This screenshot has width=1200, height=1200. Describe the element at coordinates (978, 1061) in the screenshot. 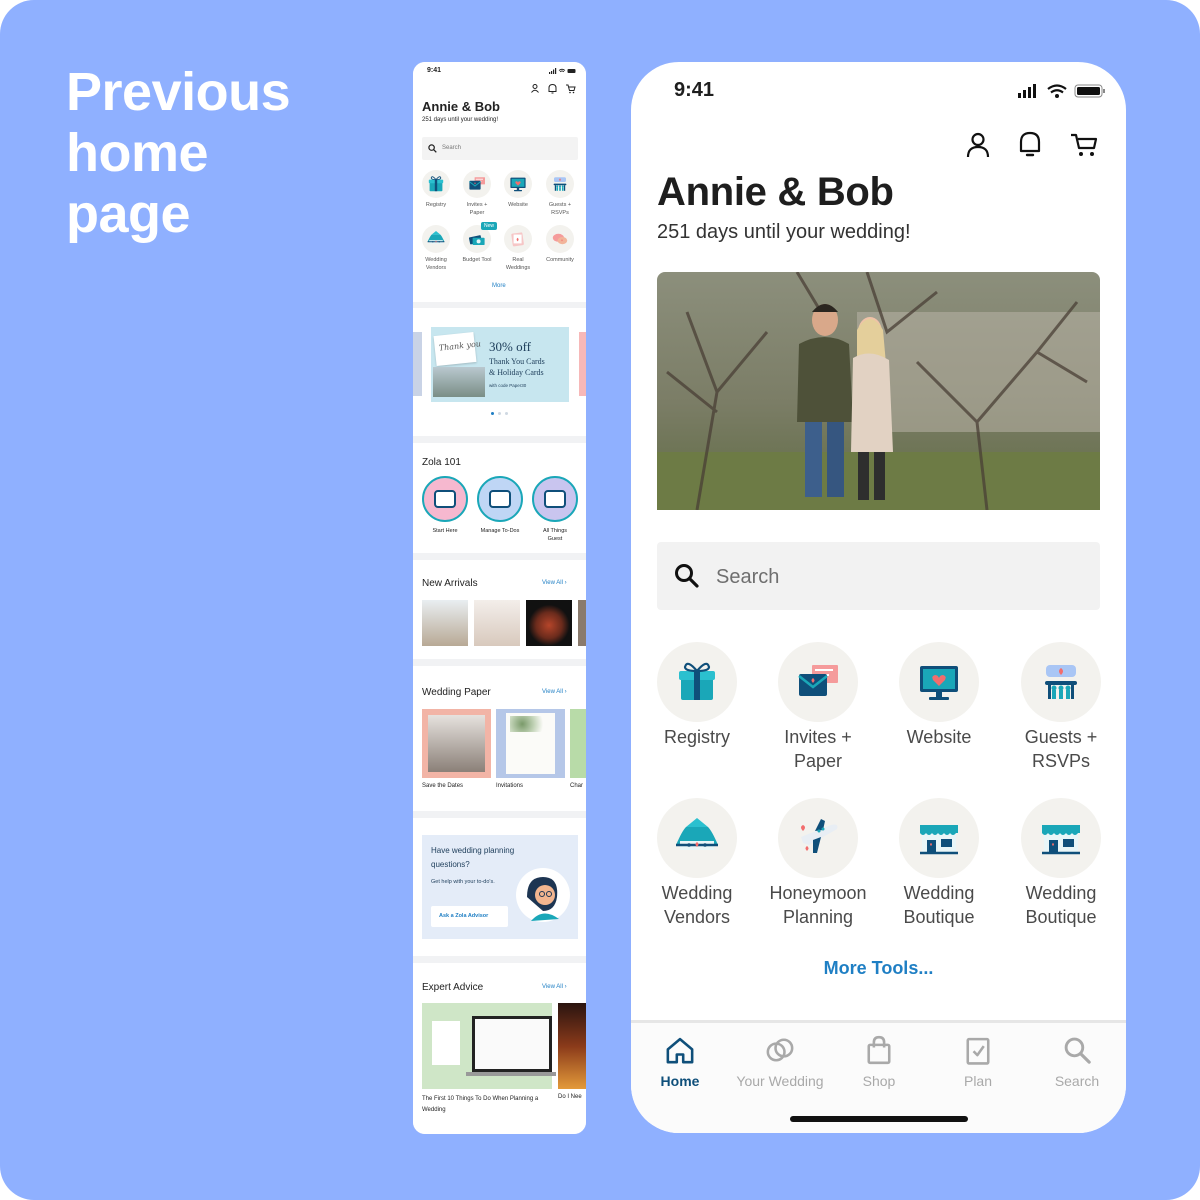

I see `tab-plan: Plan` at that location.